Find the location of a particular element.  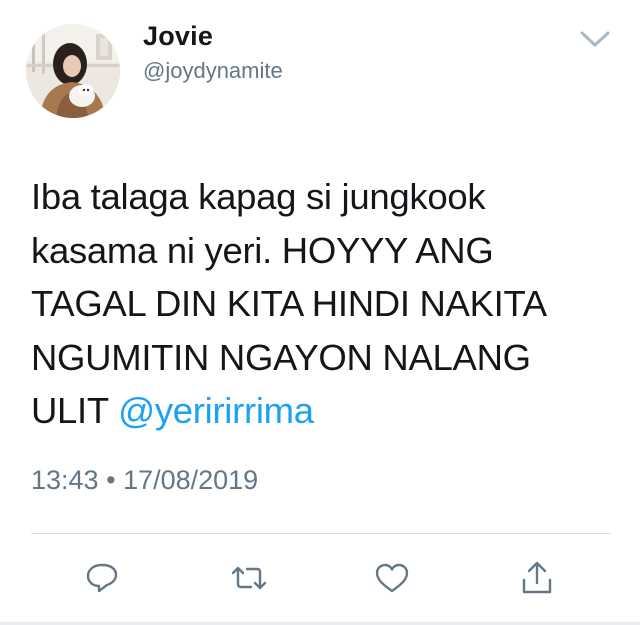

heart-icon is located at coordinates (392, 578).